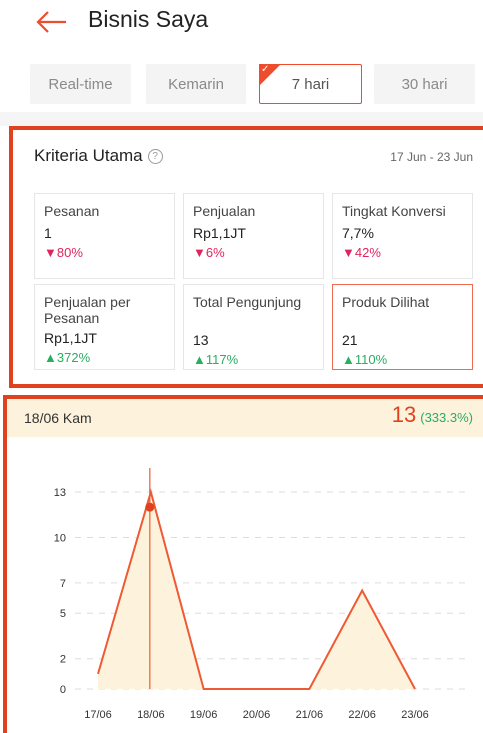 This screenshot has height=733, width=483. Describe the element at coordinates (241, 22) in the screenshot. I see `header: Bisnis Saya` at that location.